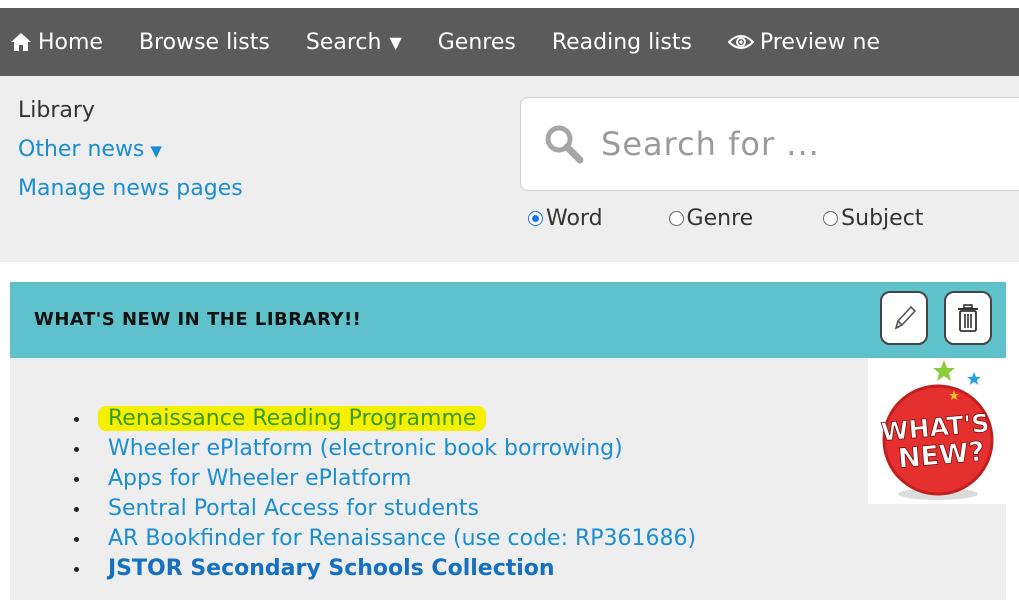  I want to click on nav-genres-label: Genres, so click(476, 42).